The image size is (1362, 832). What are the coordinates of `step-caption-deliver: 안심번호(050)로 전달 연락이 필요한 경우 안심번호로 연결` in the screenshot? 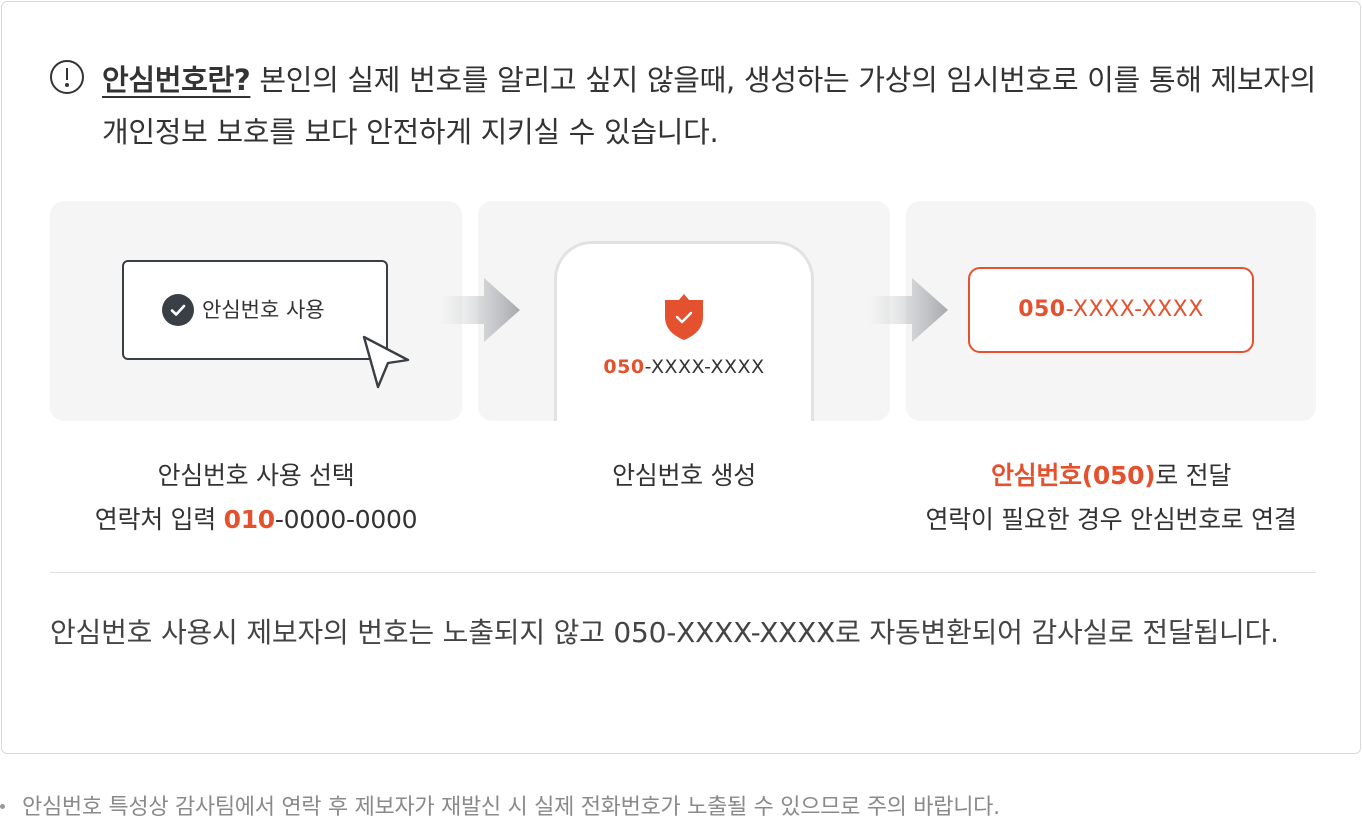 It's located at (1111, 498).